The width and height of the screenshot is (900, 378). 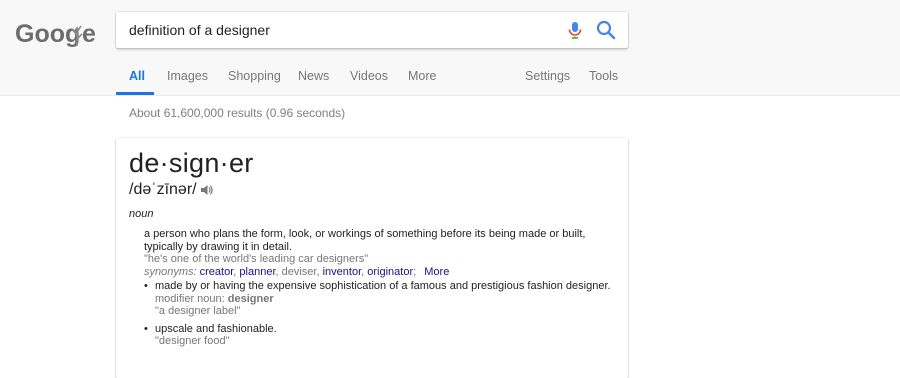 What do you see at coordinates (436, 272) in the screenshot?
I see `more-synonyms-link: More` at bounding box center [436, 272].